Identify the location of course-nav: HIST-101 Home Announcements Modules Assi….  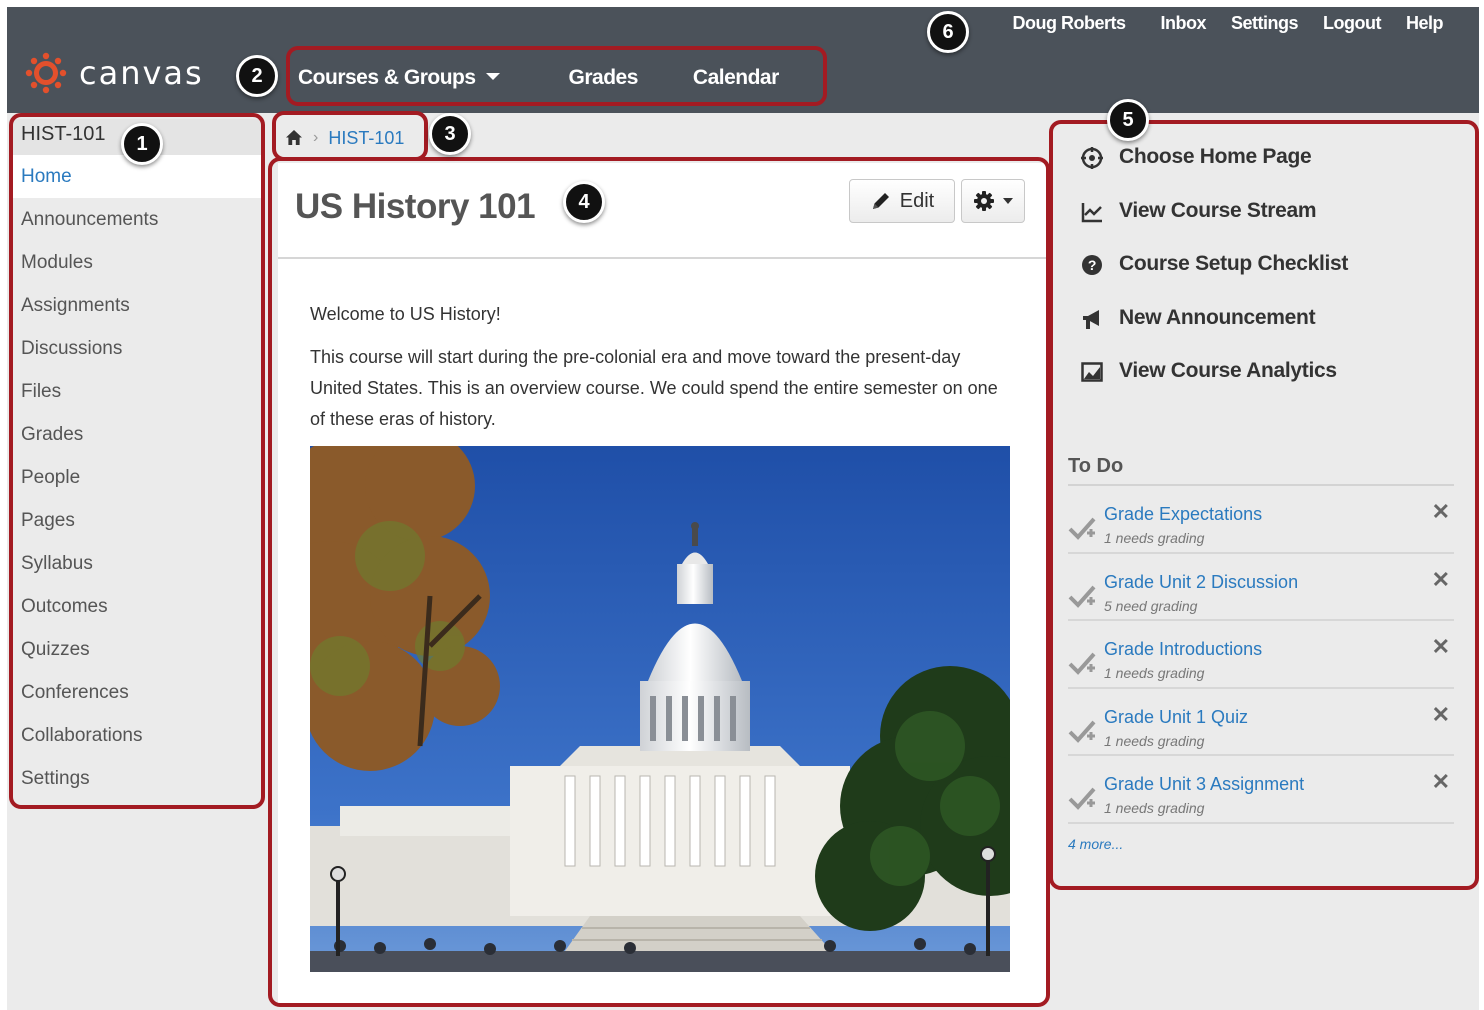
(137, 459).